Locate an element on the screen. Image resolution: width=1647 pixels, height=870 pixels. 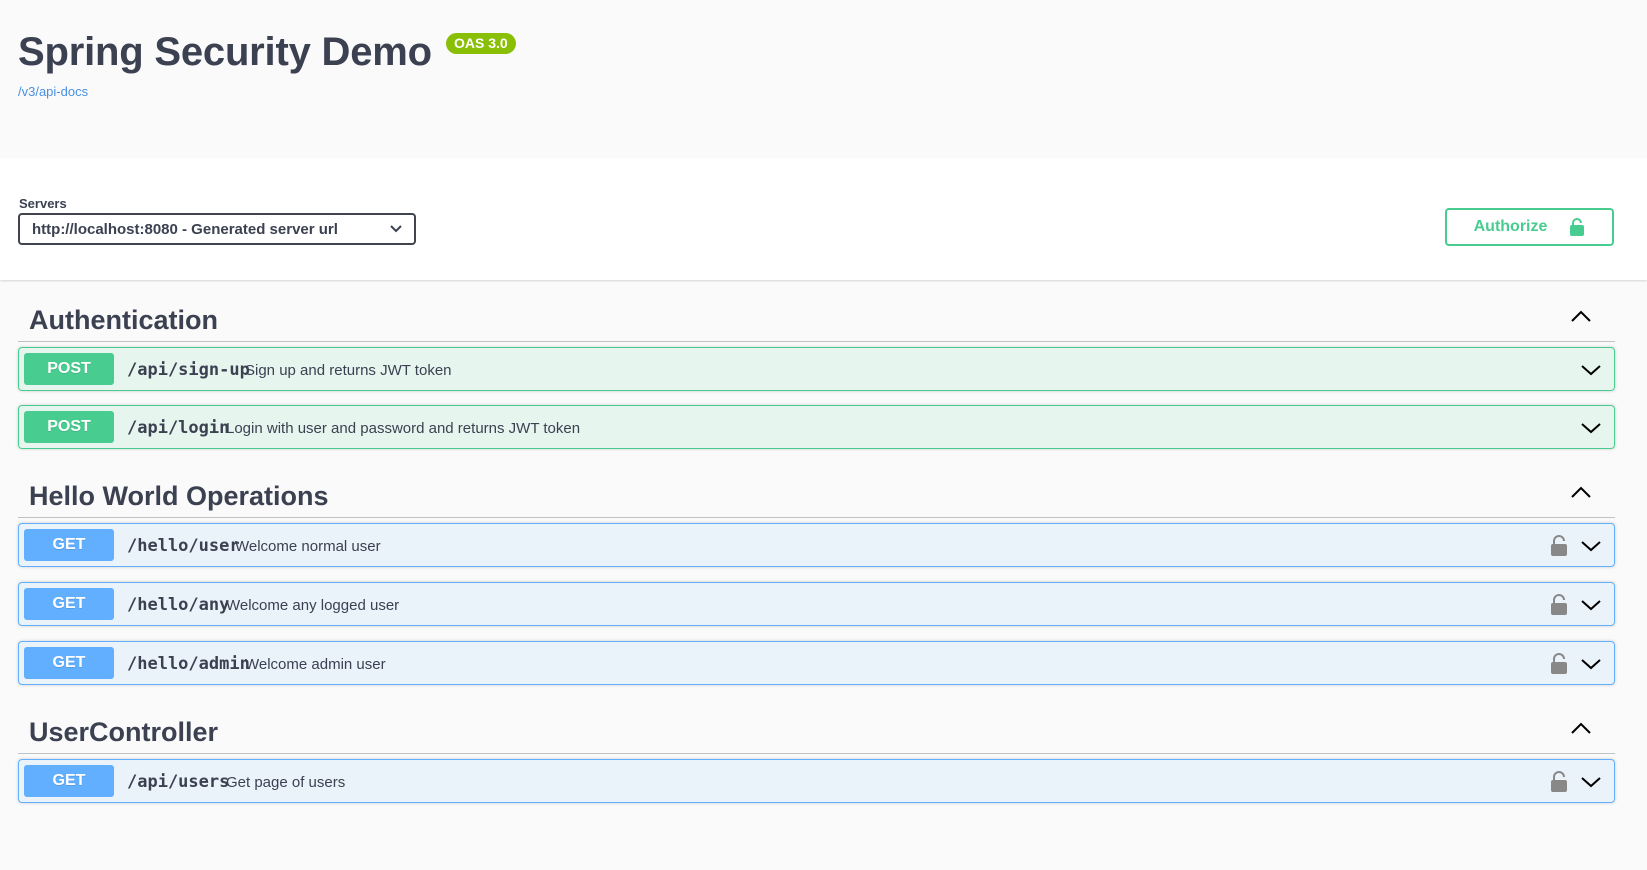
operation-path: /api/users is located at coordinates (178, 782).